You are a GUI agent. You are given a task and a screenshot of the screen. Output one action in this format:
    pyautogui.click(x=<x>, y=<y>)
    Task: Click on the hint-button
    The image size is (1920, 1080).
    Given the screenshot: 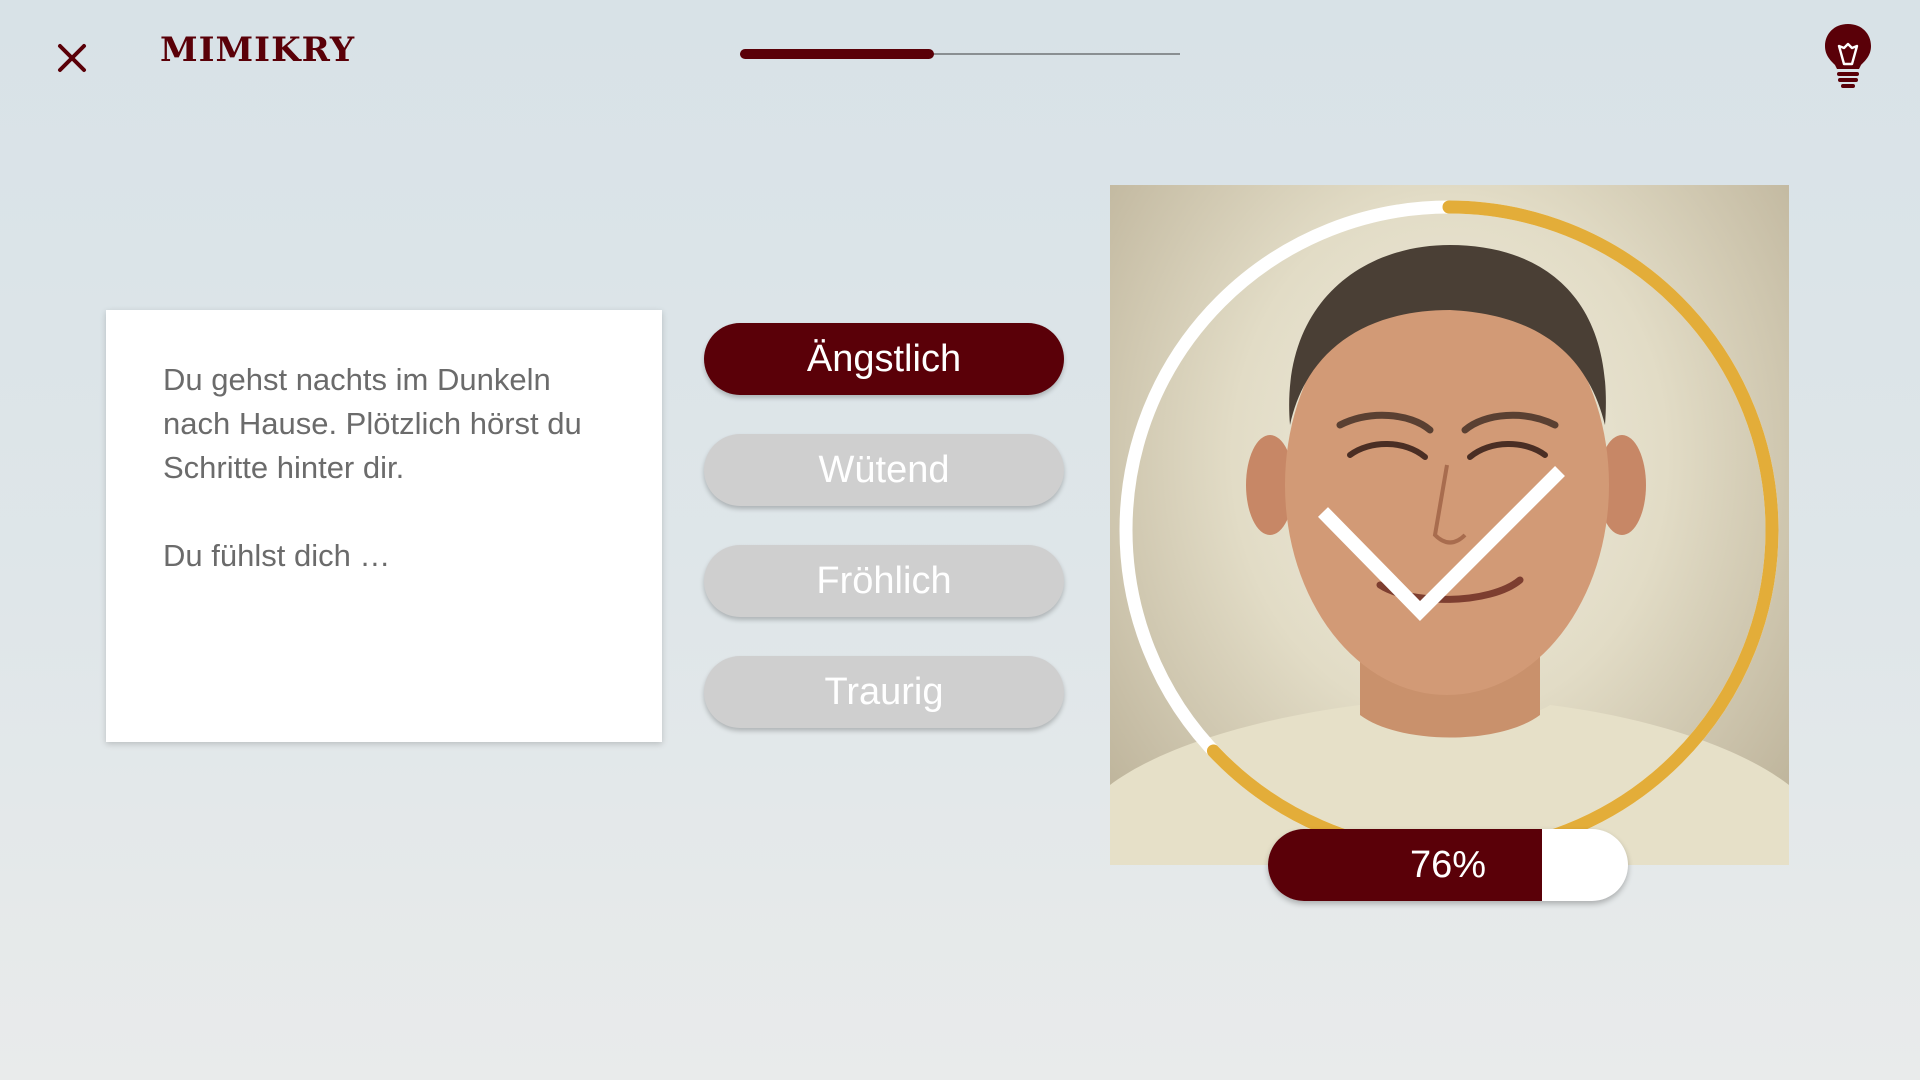 What is the action you would take?
    pyautogui.click(x=1848, y=56)
    